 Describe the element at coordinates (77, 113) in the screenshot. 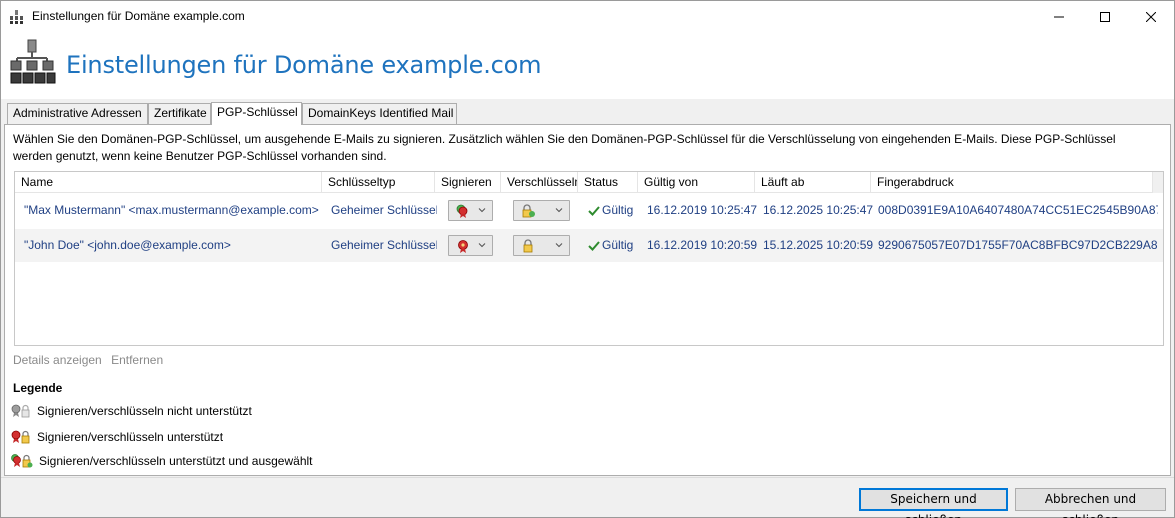

I see `tab-administrative-addresses: Administrative Adressen` at that location.